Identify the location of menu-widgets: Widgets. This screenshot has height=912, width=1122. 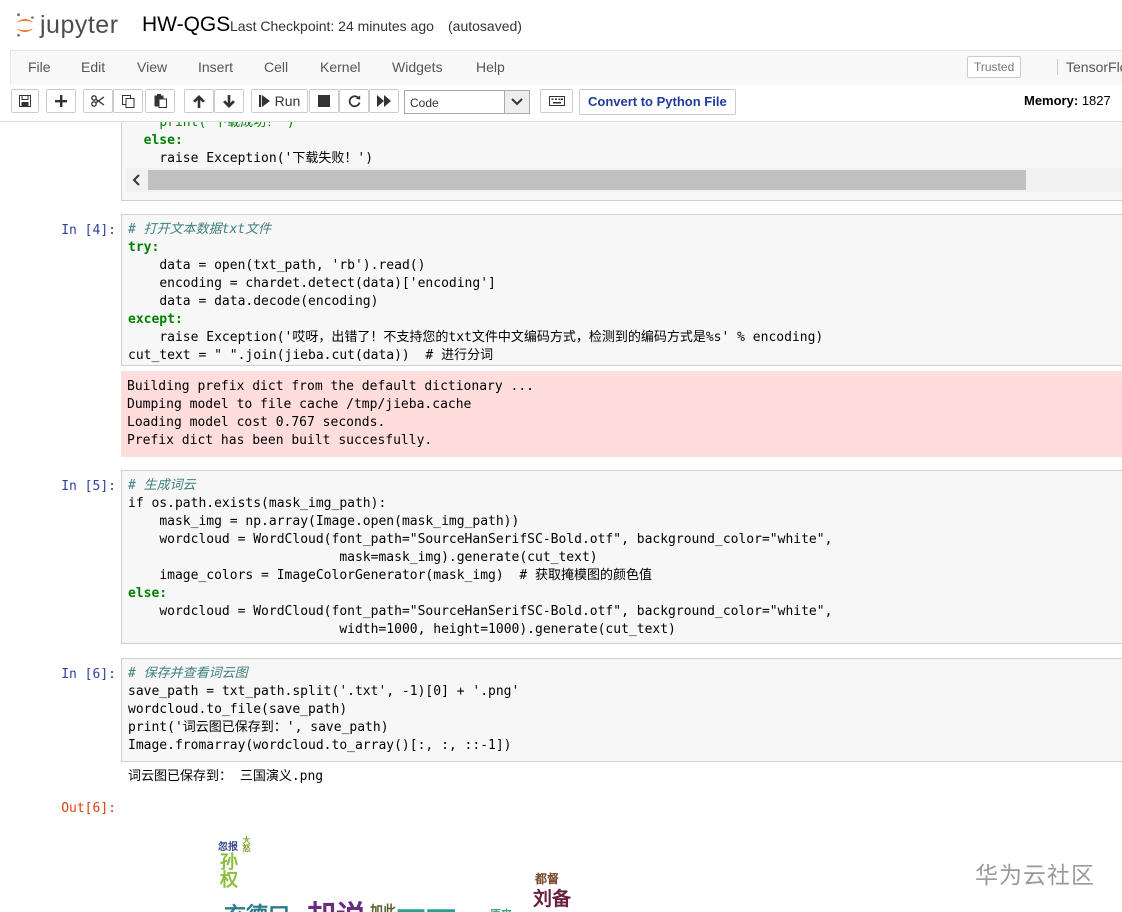
(417, 67).